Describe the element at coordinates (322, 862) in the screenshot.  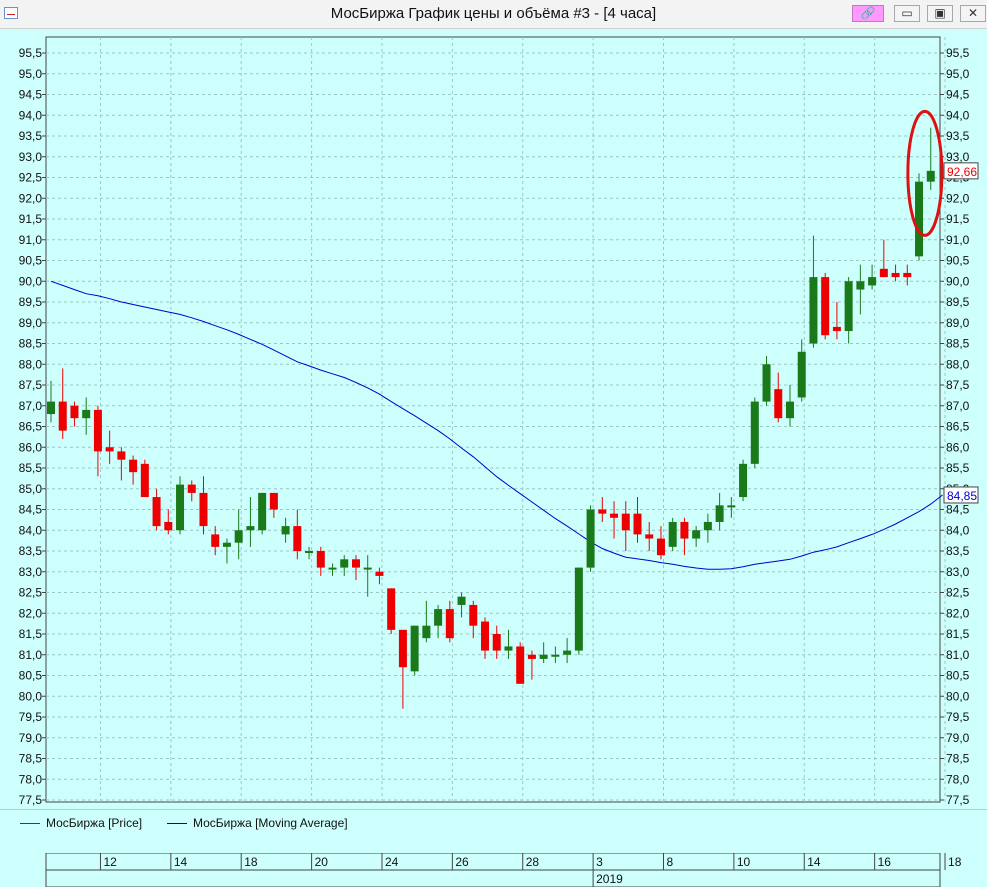
I see `time-tick-label: 20` at that location.